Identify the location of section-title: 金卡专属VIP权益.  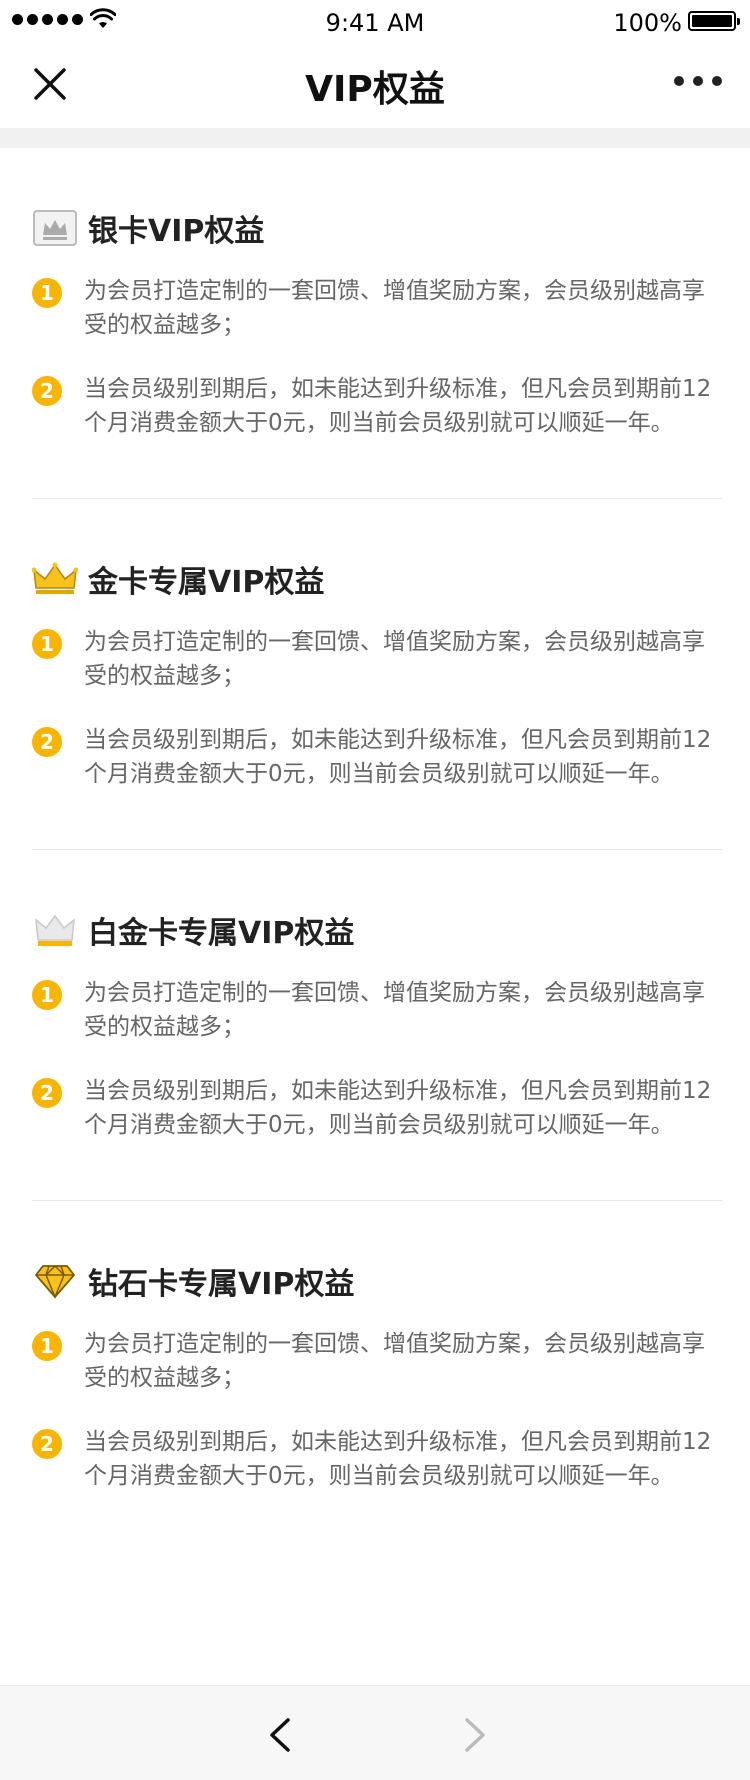
(206, 582).